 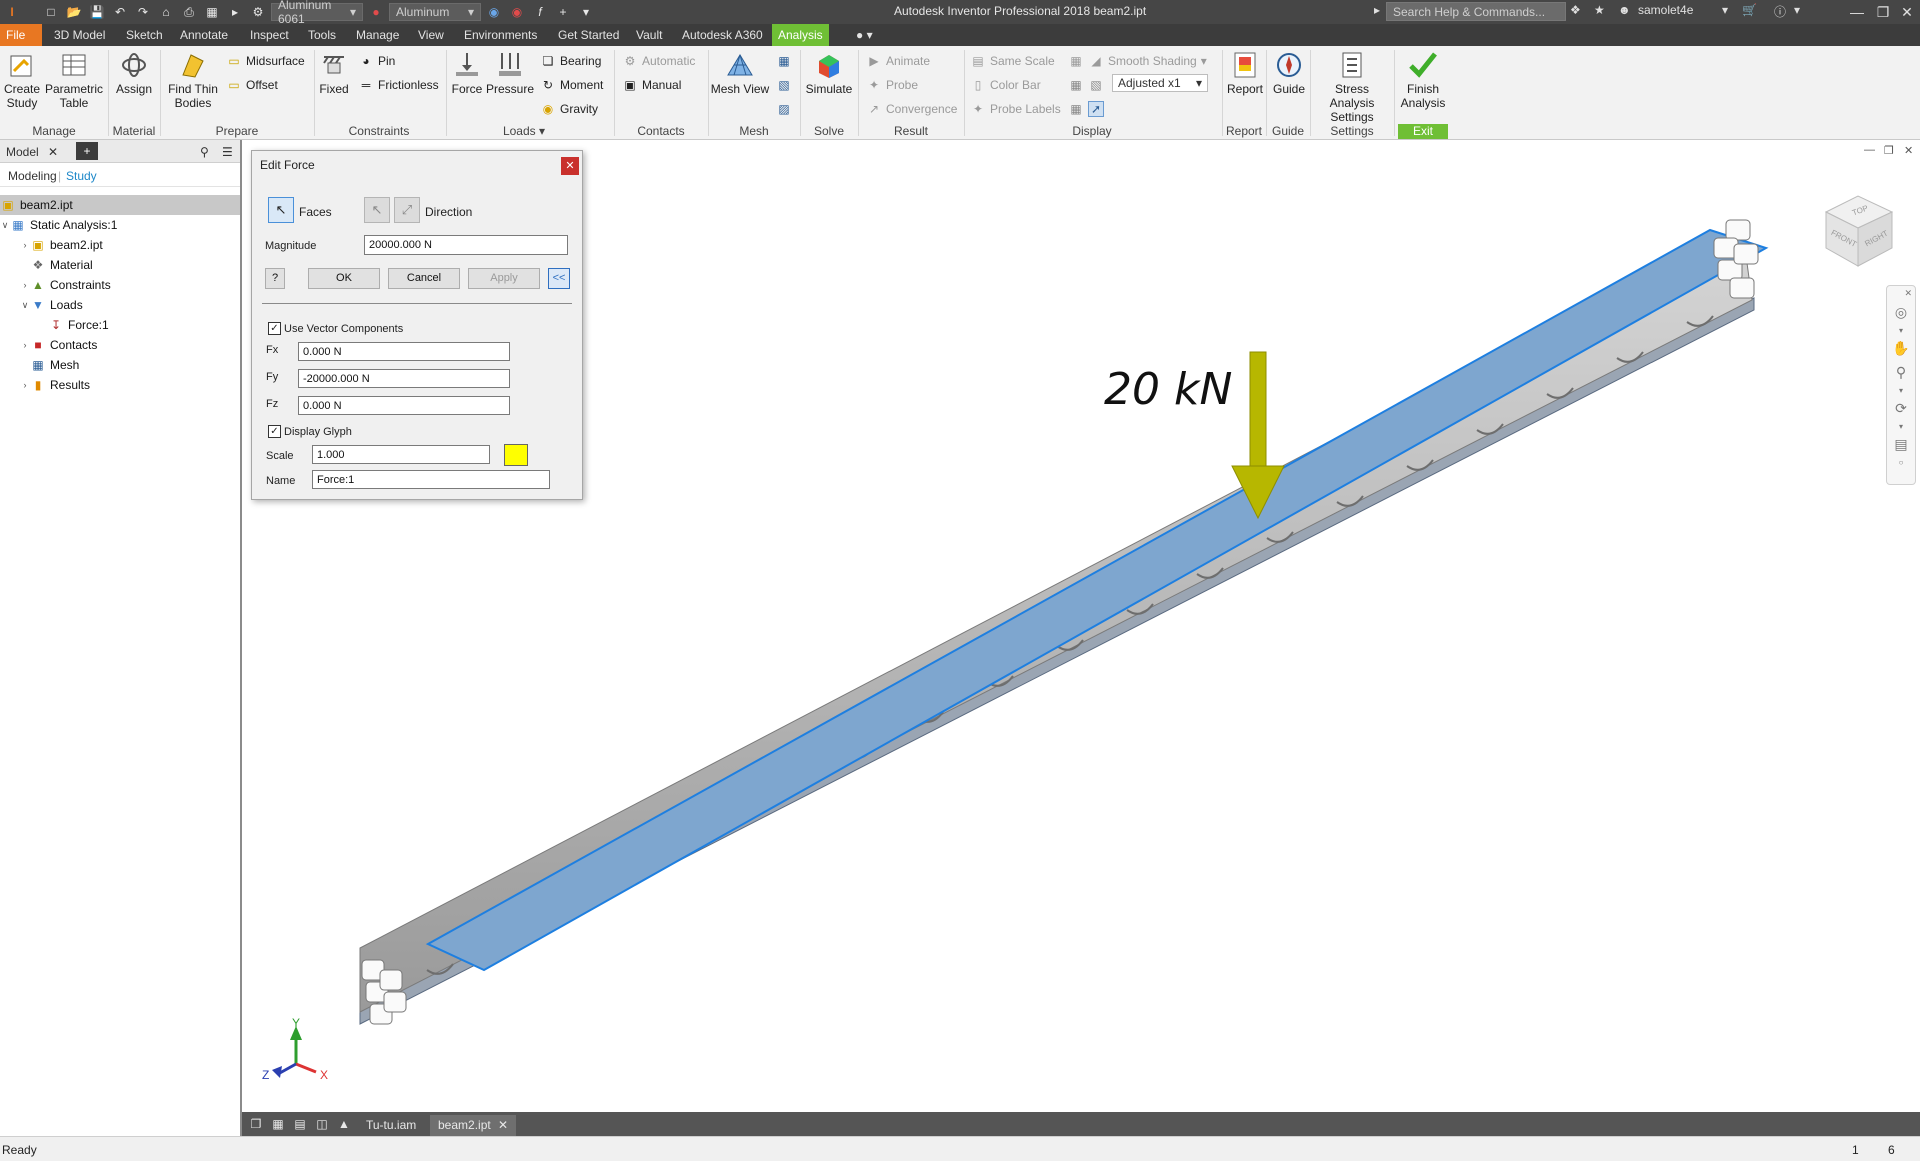 I want to click on magnitude-input, so click(x=466, y=245).